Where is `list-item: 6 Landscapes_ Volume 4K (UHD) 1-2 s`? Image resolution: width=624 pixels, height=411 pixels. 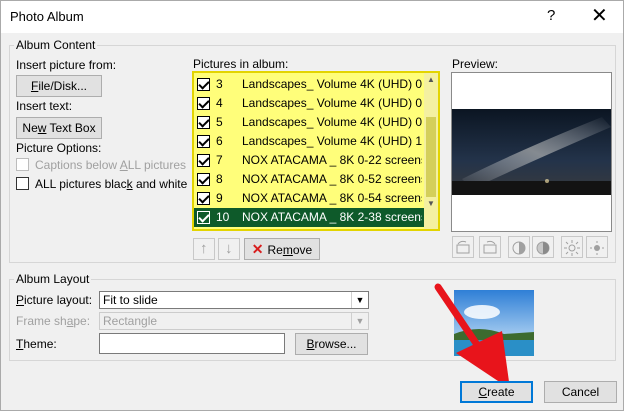
list-item: 6 Landscapes_ Volume 4K (UHD) 1-2 s is located at coordinates (309, 141).